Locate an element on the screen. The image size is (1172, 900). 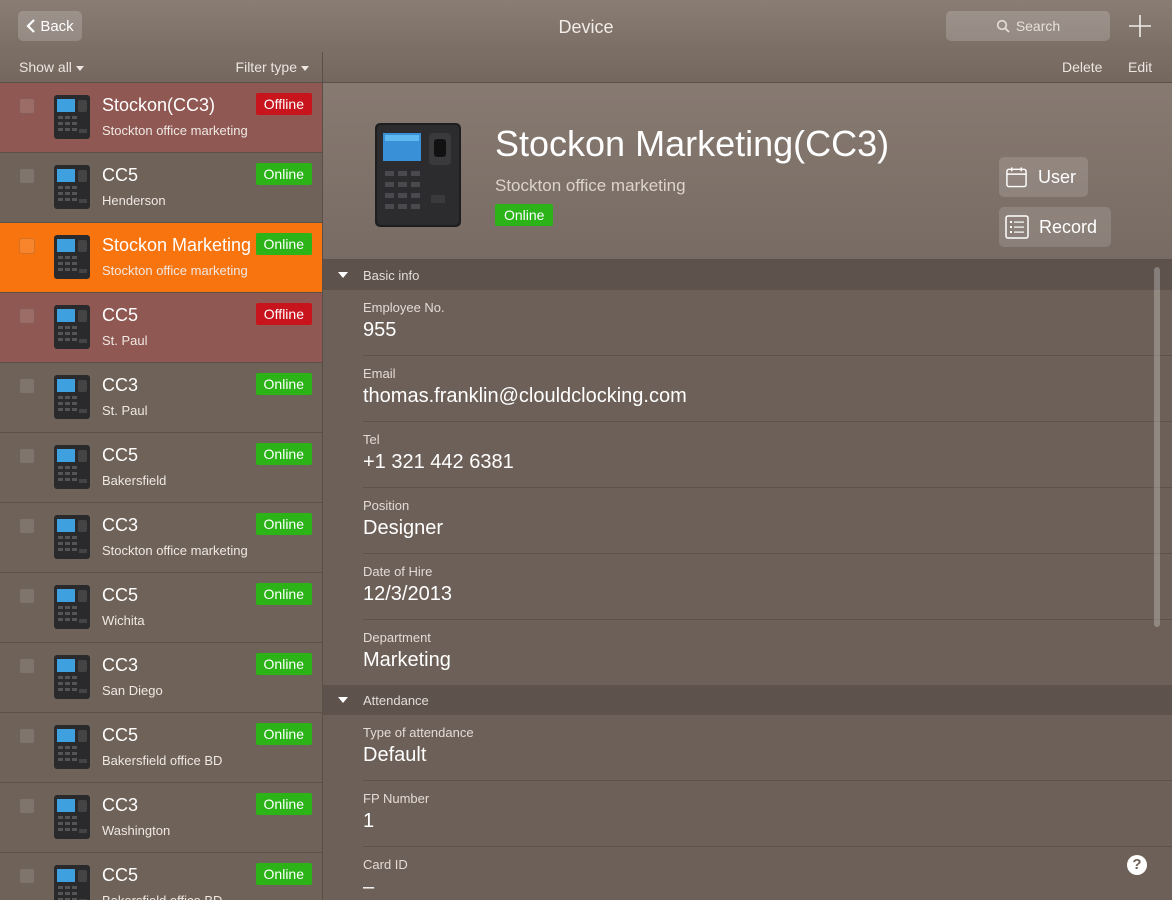
device-location: San Diego is located at coordinates (132, 690).